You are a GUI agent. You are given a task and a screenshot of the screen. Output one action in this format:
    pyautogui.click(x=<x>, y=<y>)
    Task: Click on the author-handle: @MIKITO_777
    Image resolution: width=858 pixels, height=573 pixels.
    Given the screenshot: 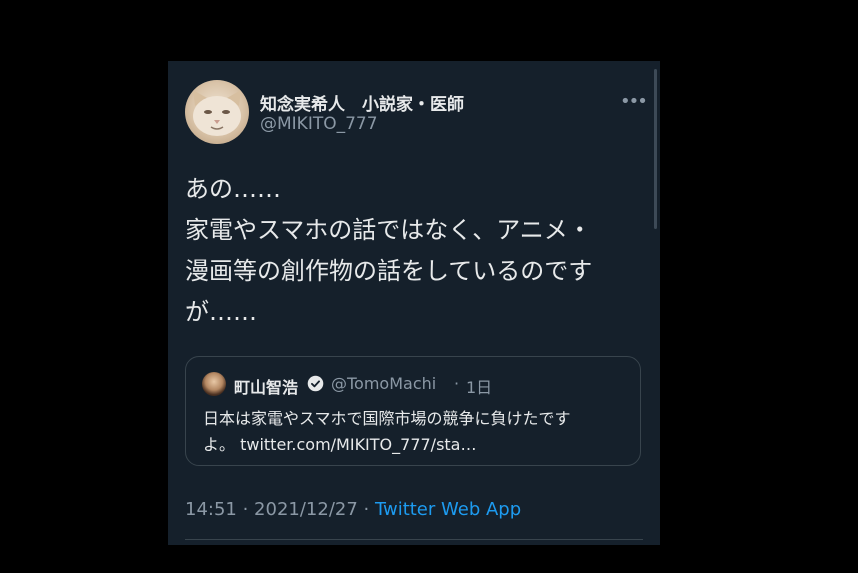 What is the action you would take?
    pyautogui.click(x=319, y=124)
    